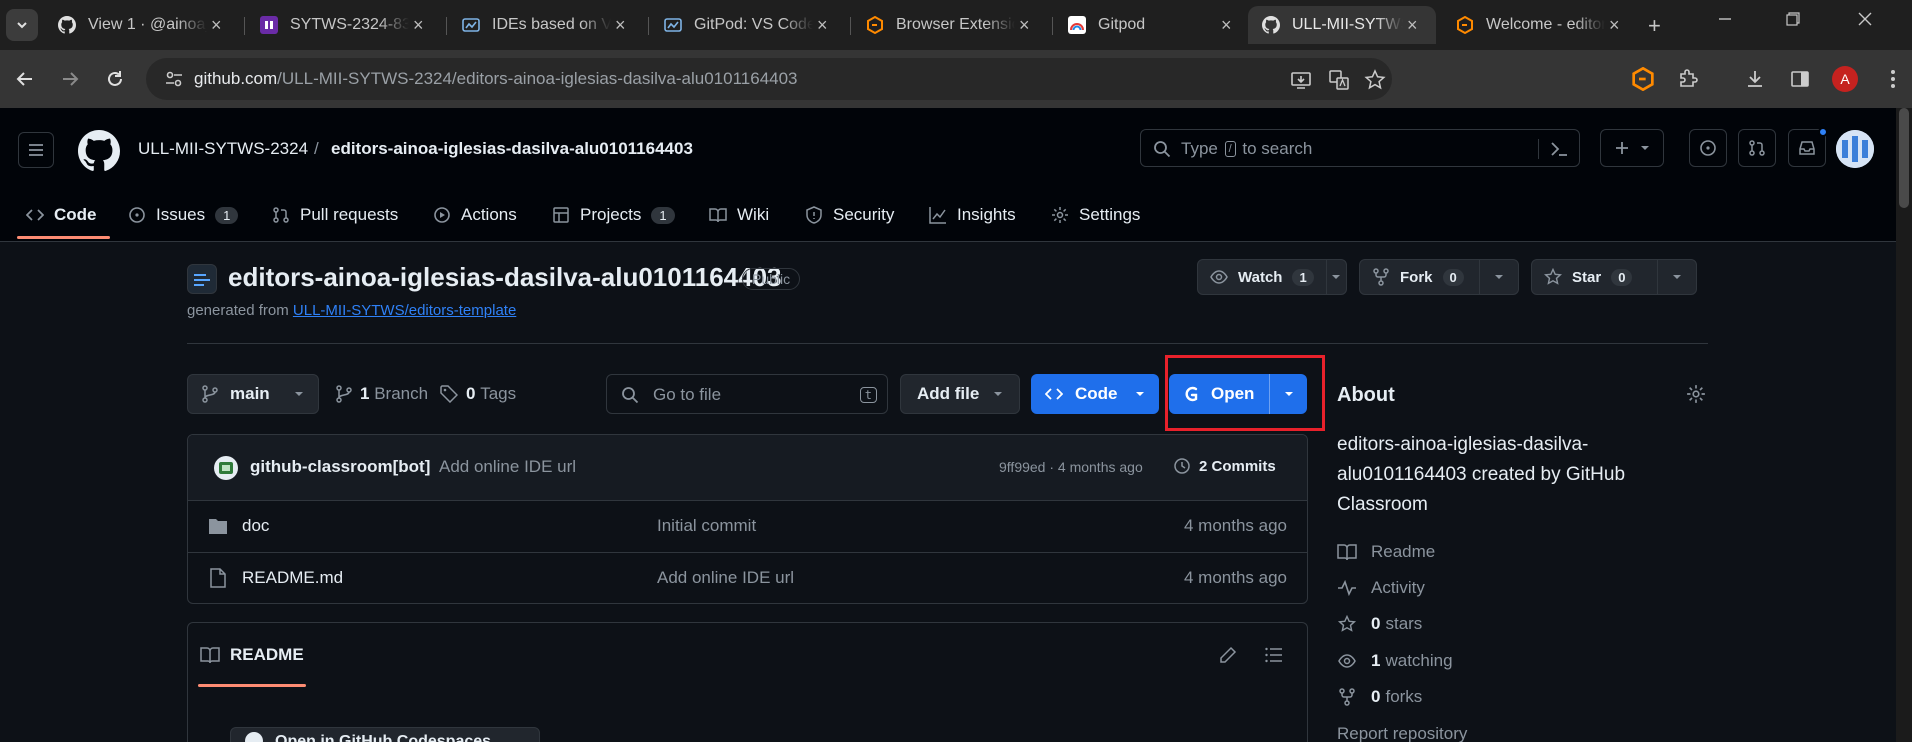 The image size is (1912, 742). What do you see at coordinates (404, 310) in the screenshot?
I see `template-link: ULL-MII-SYTWS/editors-template` at bounding box center [404, 310].